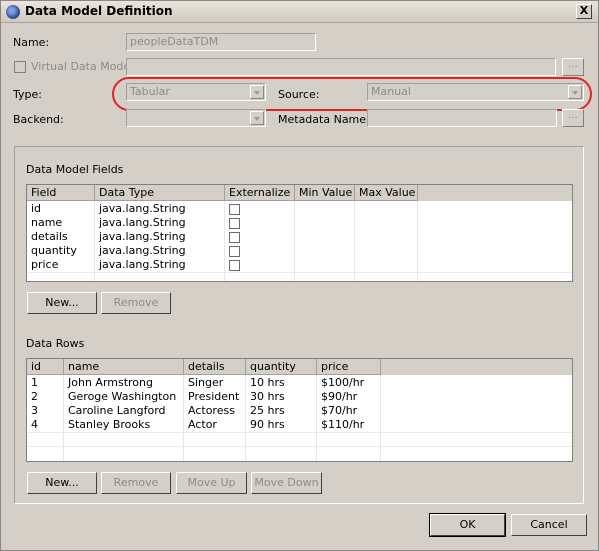 The image size is (599, 551). I want to click on id-cell: 3, so click(45, 411).